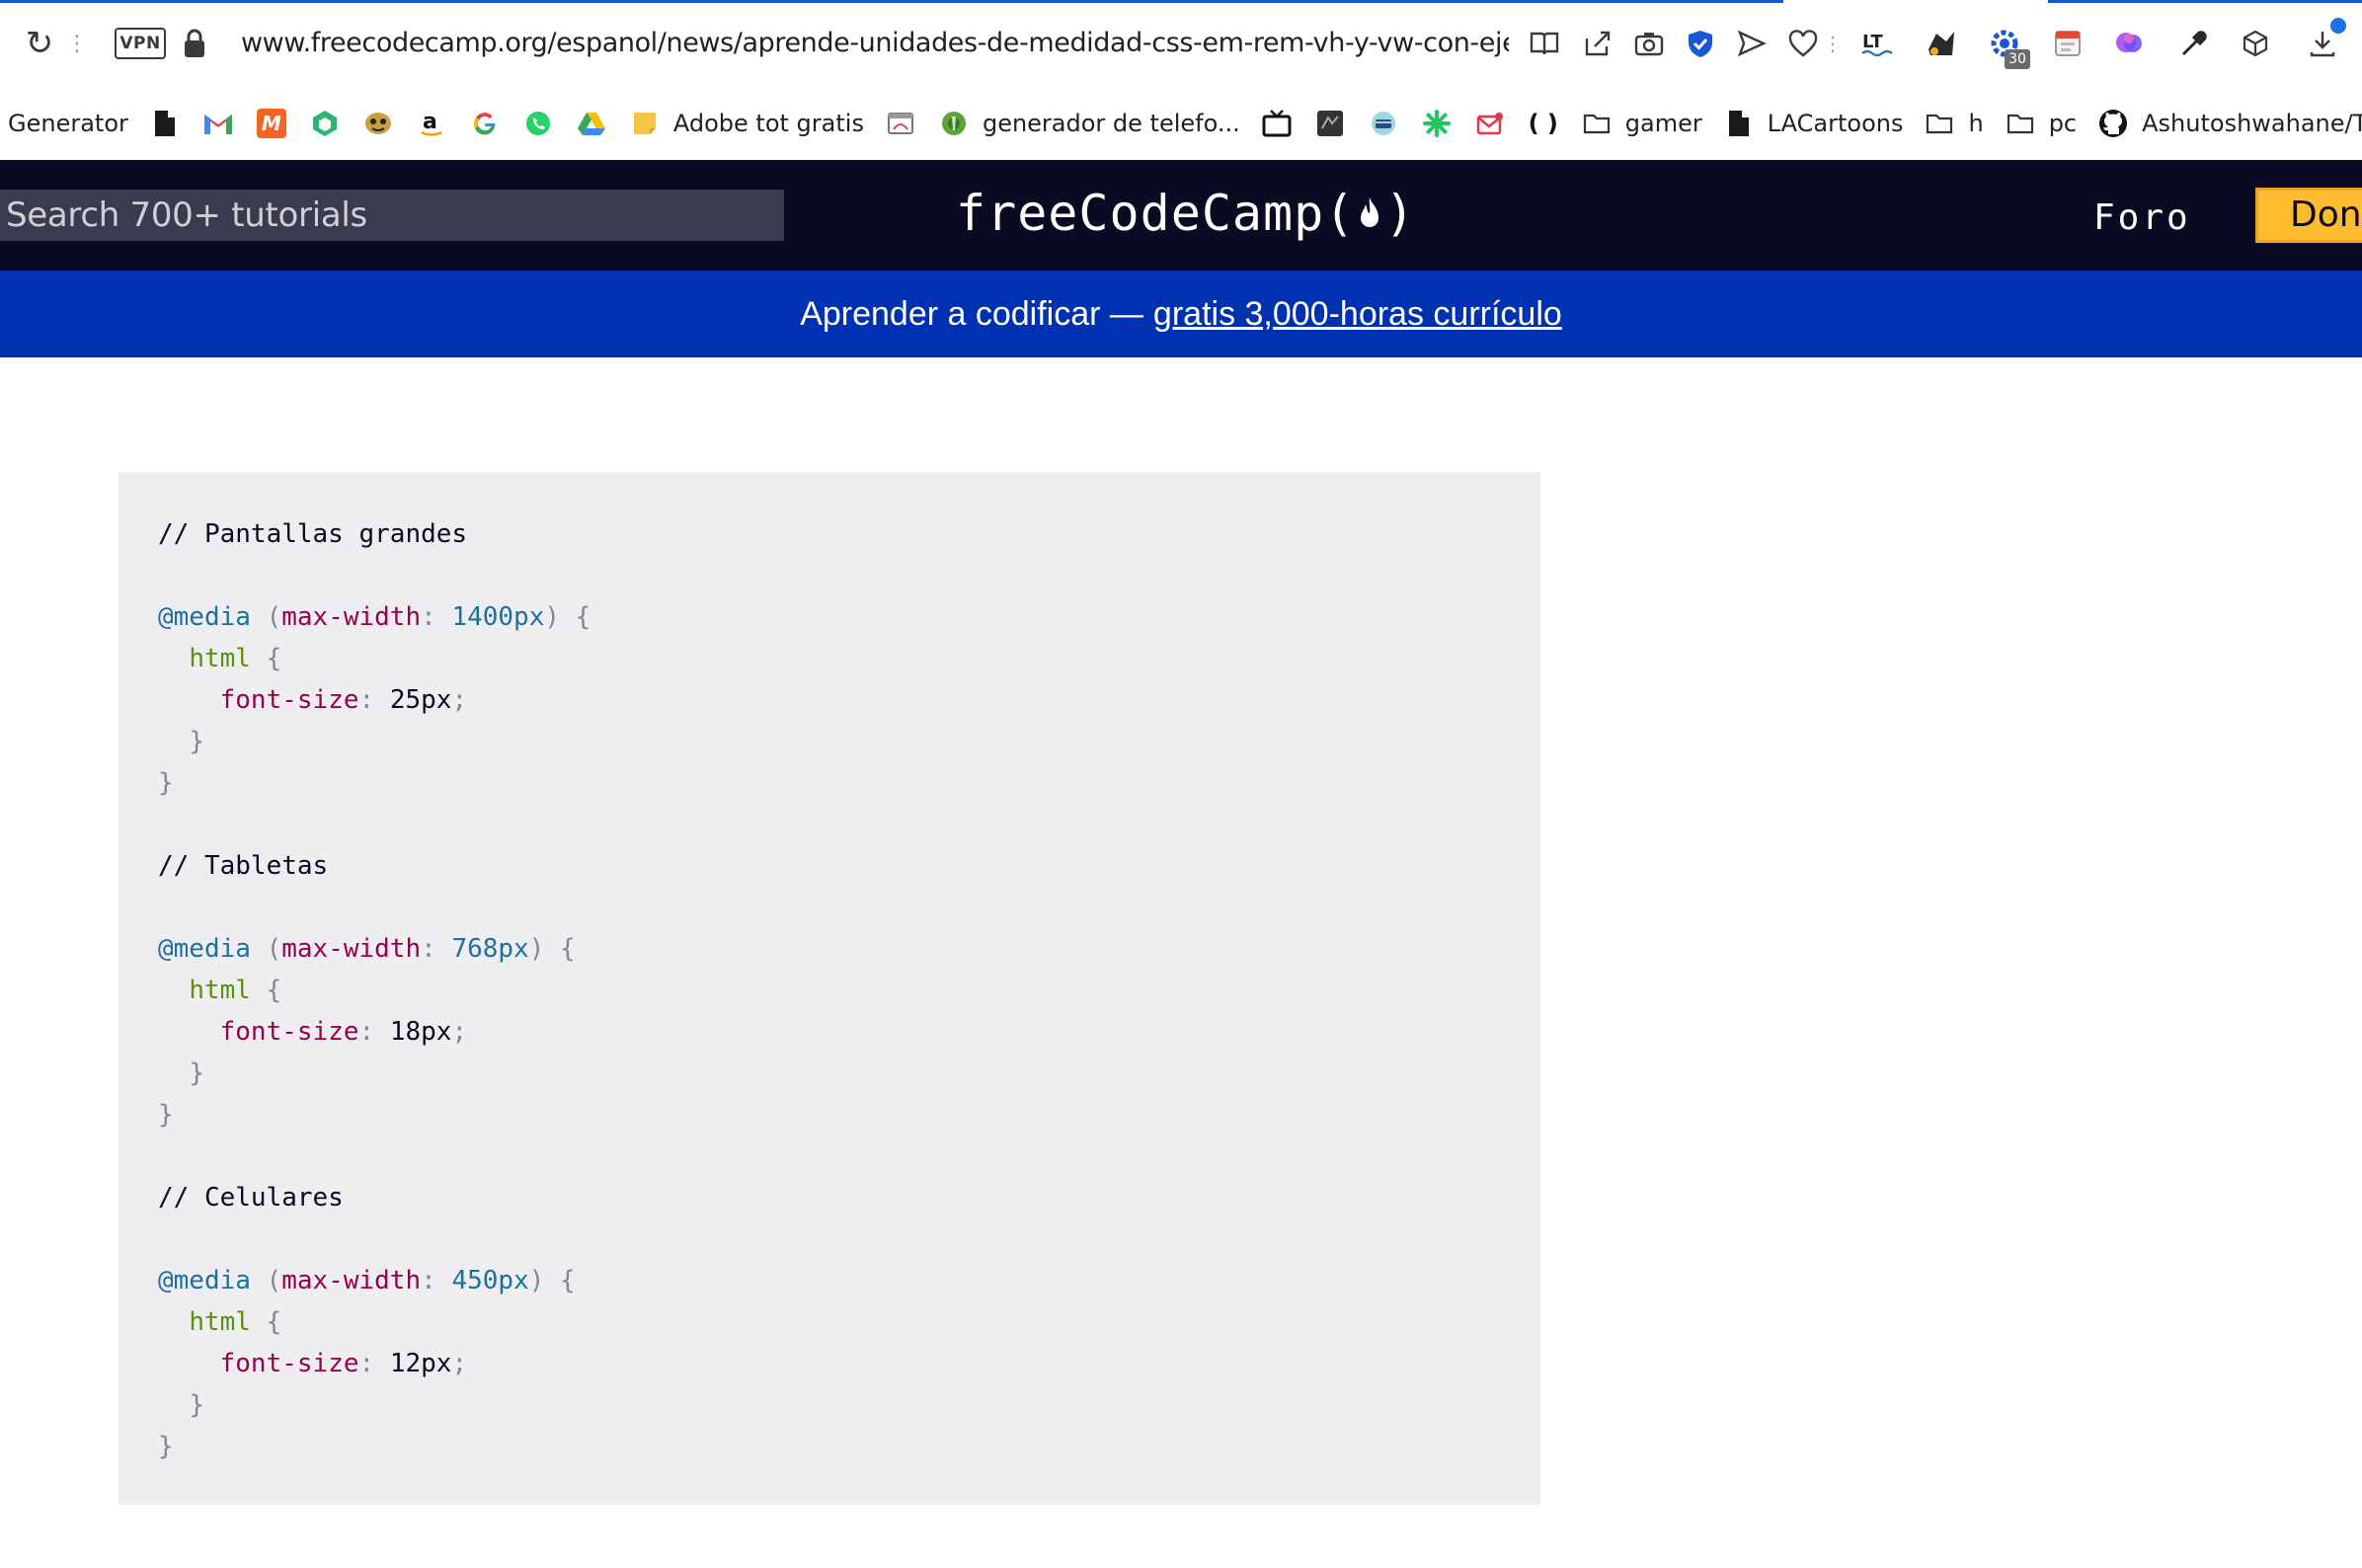  Describe the element at coordinates (1156, 213) in the screenshot. I see `logo-text: freeCodeCamp(` at that location.